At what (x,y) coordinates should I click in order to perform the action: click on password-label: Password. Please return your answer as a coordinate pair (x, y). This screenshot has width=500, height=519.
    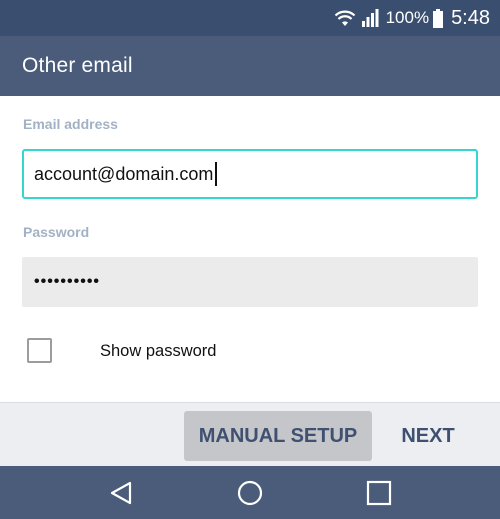
    Looking at the image, I should click on (56, 232).